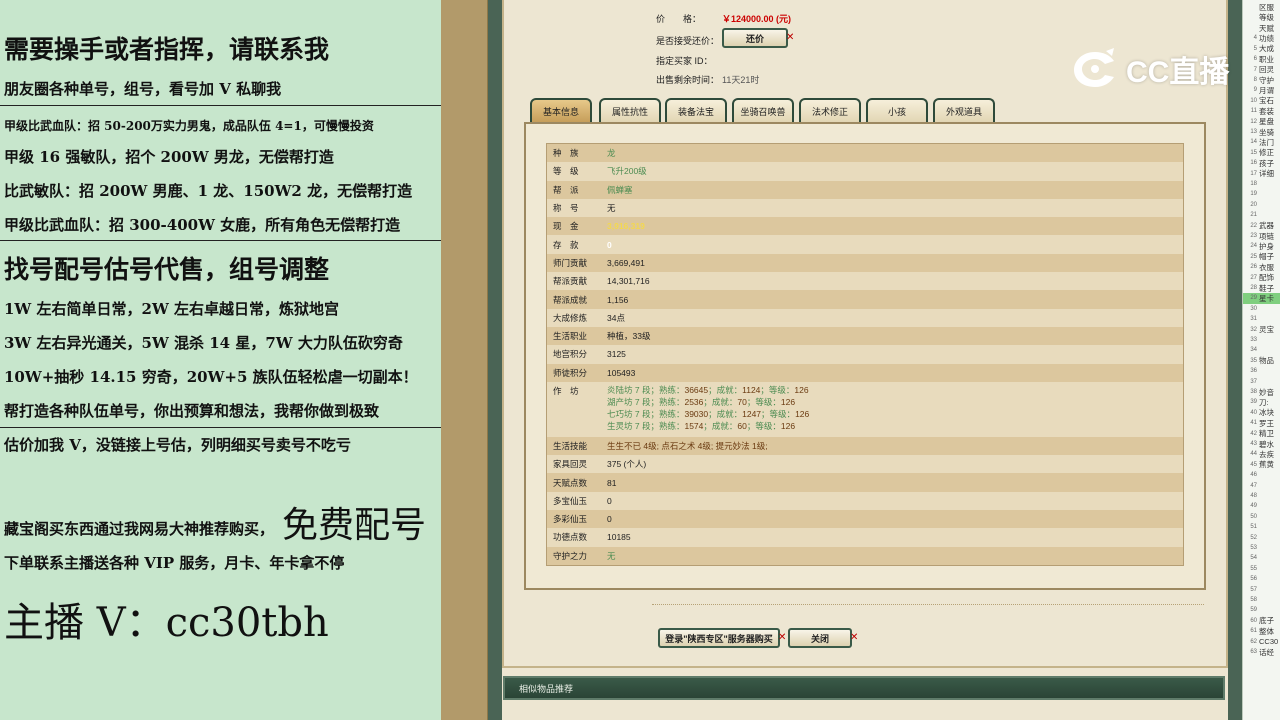 This screenshot has width=1280, height=720. Describe the element at coordinates (566, 153) in the screenshot. I see `row-key: 种 族` at that location.